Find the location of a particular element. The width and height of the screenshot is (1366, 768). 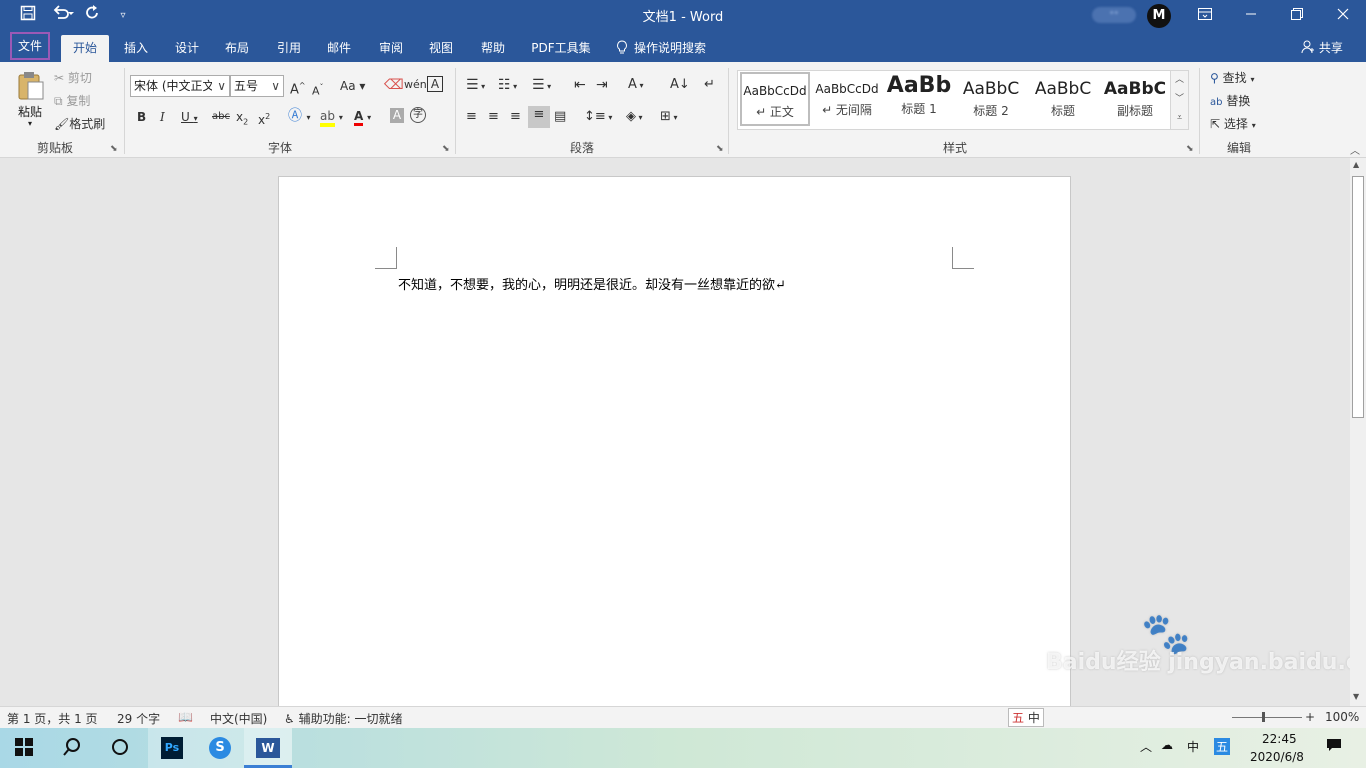

style-subtitle: AaBbC 副标题 is located at coordinates (1135, 99).